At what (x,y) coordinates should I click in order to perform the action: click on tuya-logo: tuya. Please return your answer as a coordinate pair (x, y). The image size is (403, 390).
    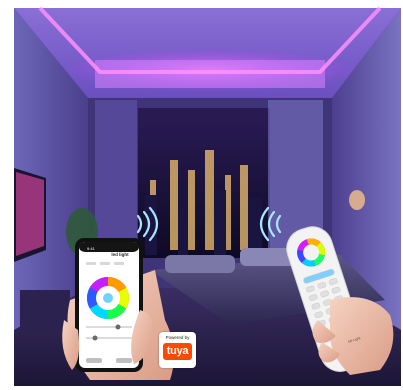
    Looking at the image, I should click on (177, 351).